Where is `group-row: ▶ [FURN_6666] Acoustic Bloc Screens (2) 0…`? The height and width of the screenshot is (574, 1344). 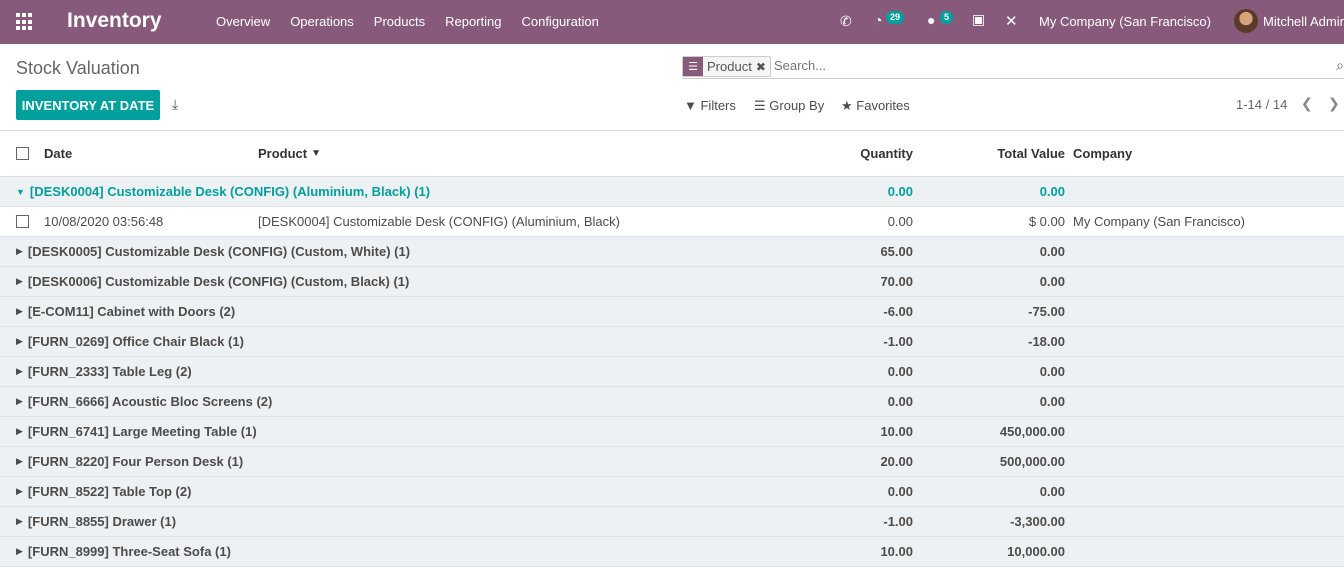 group-row: ▶ [FURN_6666] Acoustic Bloc Screens (2) 0… is located at coordinates (672, 402).